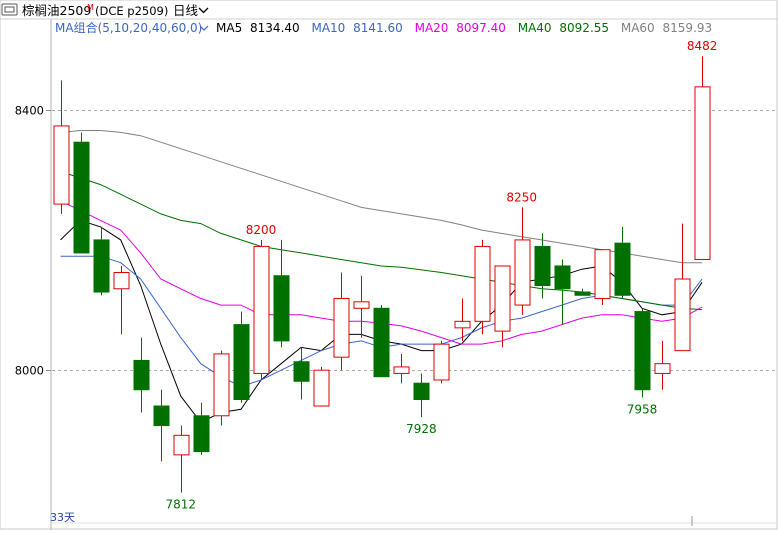 This screenshot has width=778, height=534. Describe the element at coordinates (33, 241) in the screenshot. I see `y-axis-labels: 8000 8400` at that location.